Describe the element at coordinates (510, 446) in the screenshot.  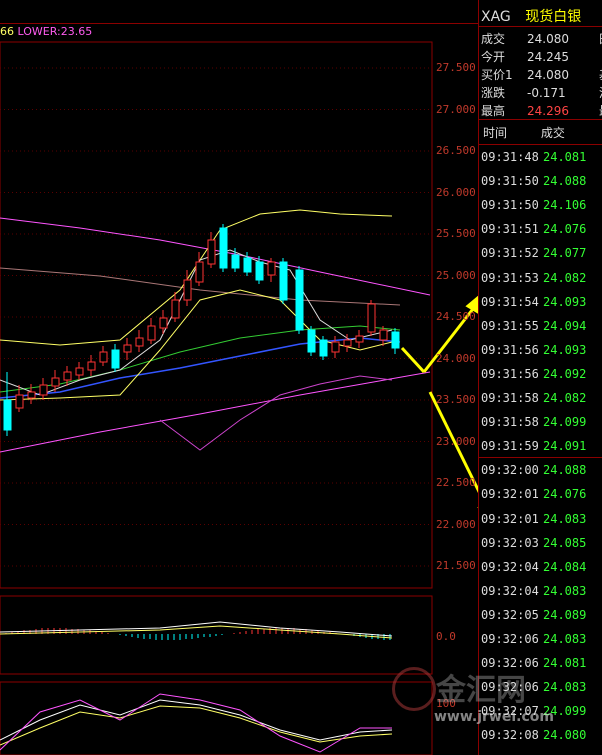
I see `tick-time: 09:31:59` at that location.